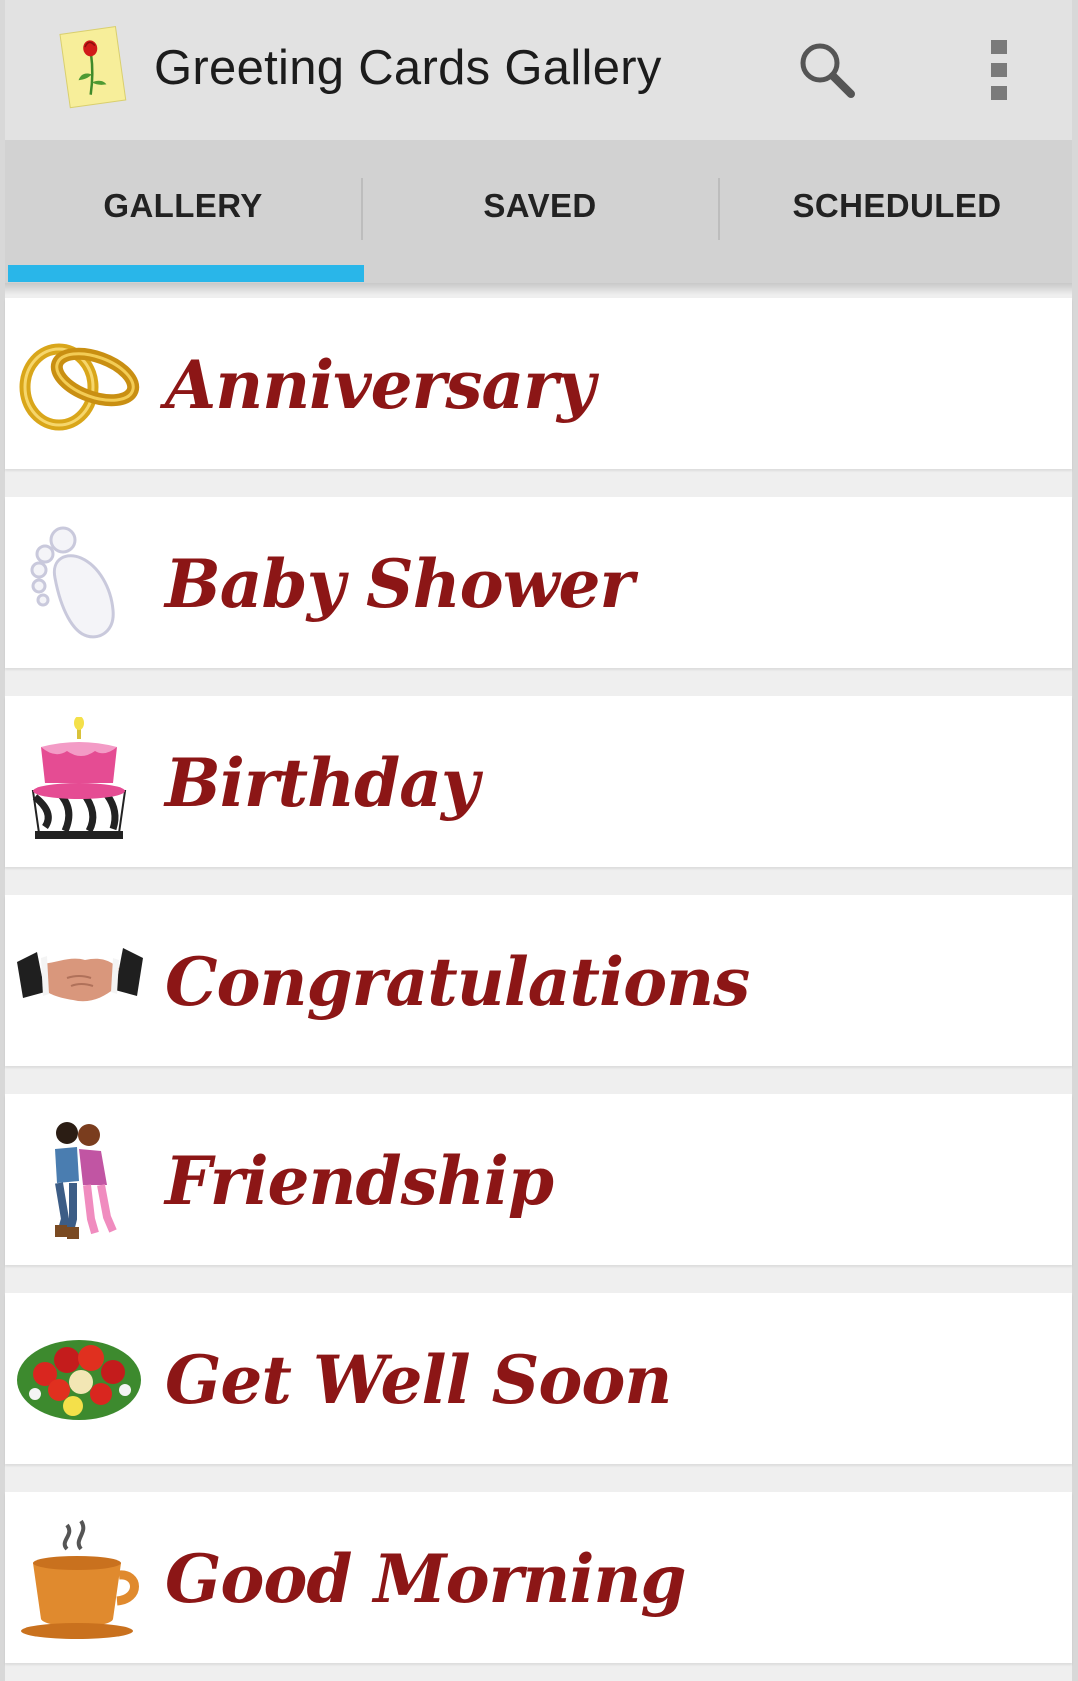 The height and width of the screenshot is (1681, 1078). Describe the element at coordinates (897, 205) in the screenshot. I see `tab-scheduled-label: SCHEDULED` at that location.